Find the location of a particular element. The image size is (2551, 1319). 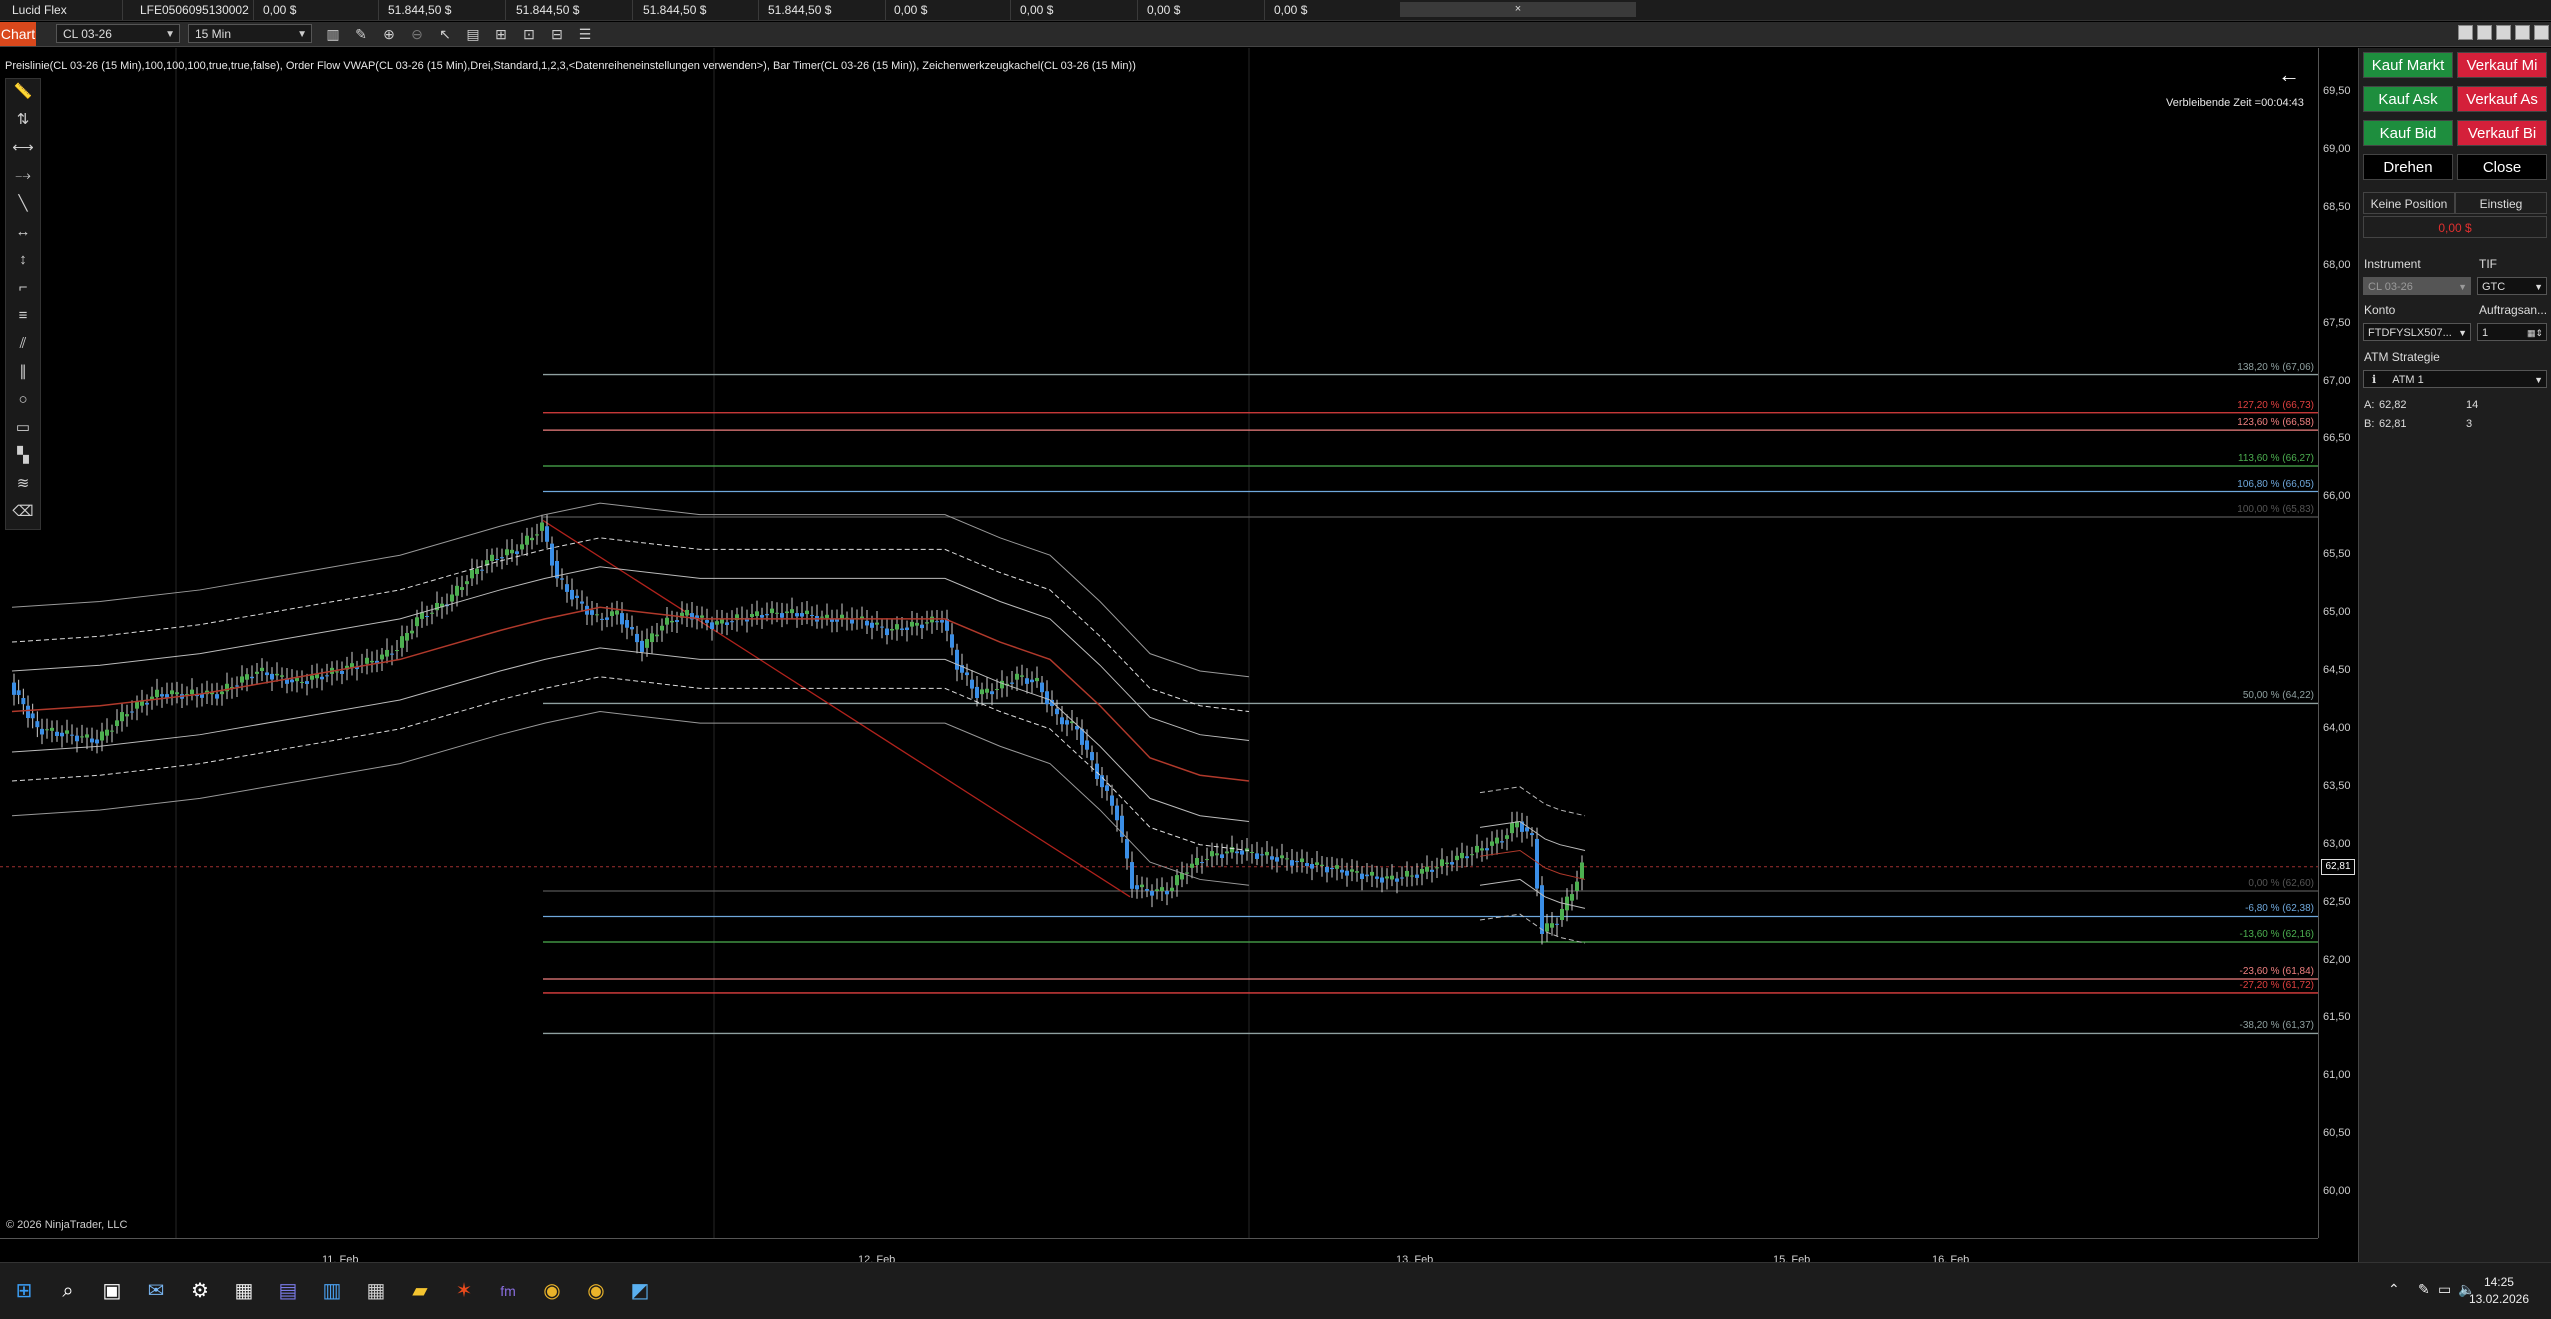

trend-line-icon: ╲ is located at coordinates (23, 204).